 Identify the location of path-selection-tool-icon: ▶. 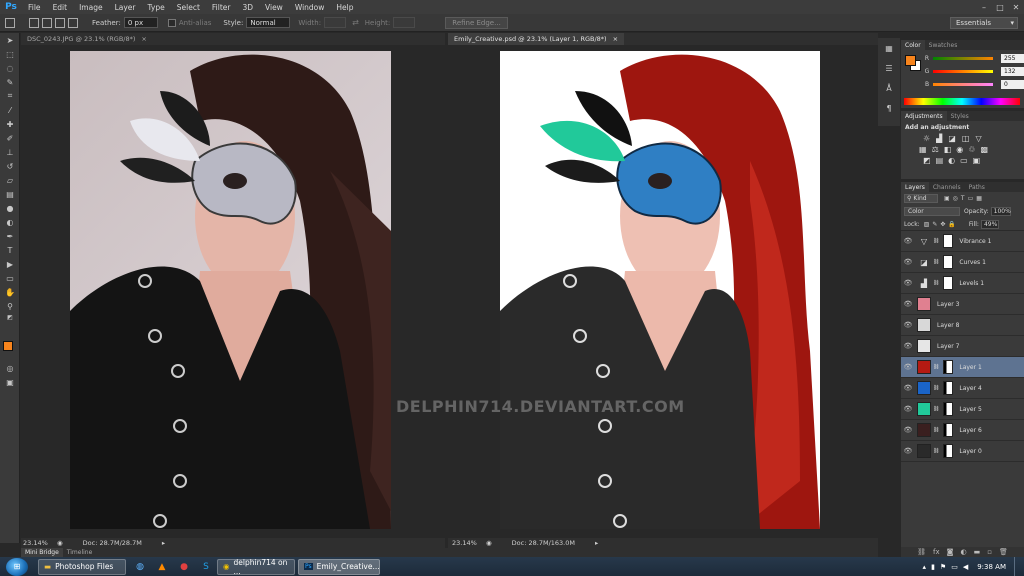
(10, 264).